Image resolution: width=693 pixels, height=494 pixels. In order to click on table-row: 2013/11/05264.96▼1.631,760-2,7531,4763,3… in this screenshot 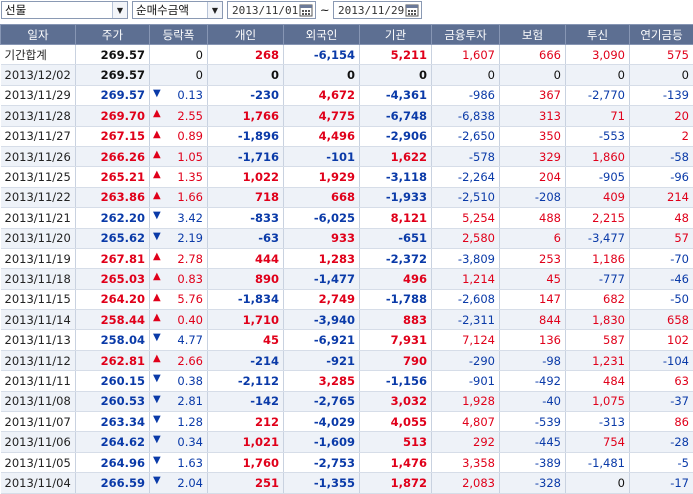, I will do `click(347, 462)`.